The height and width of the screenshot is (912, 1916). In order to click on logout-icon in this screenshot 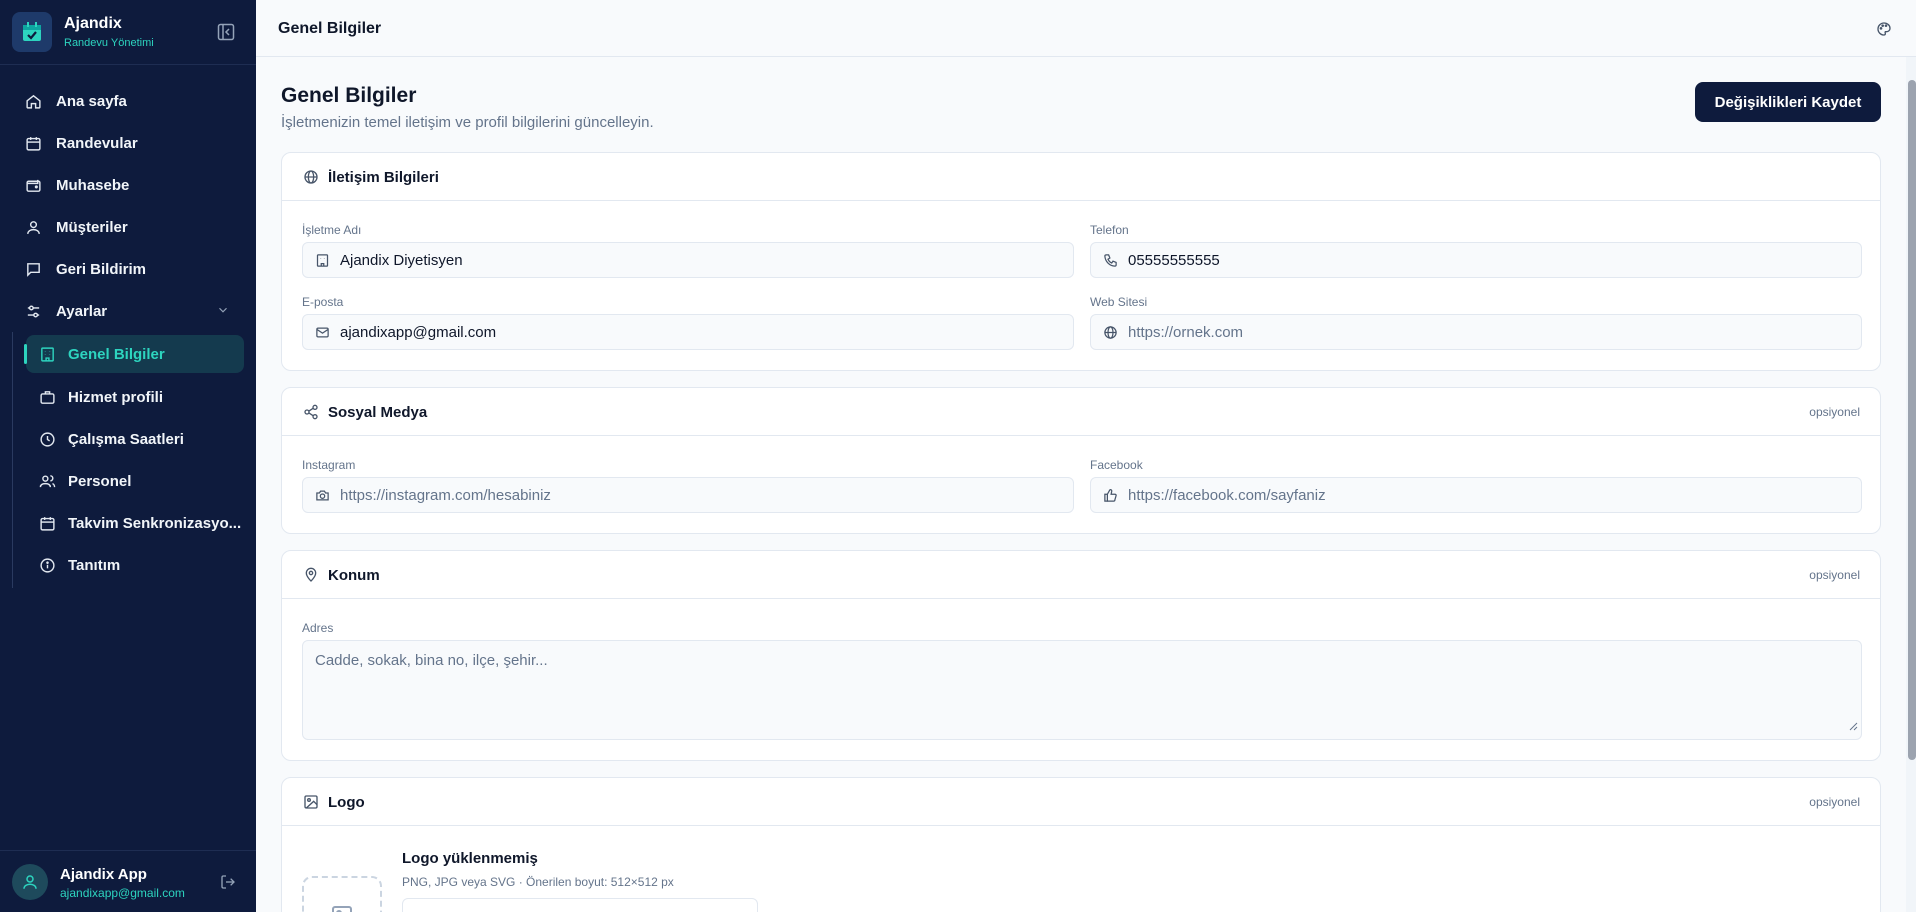, I will do `click(228, 882)`.